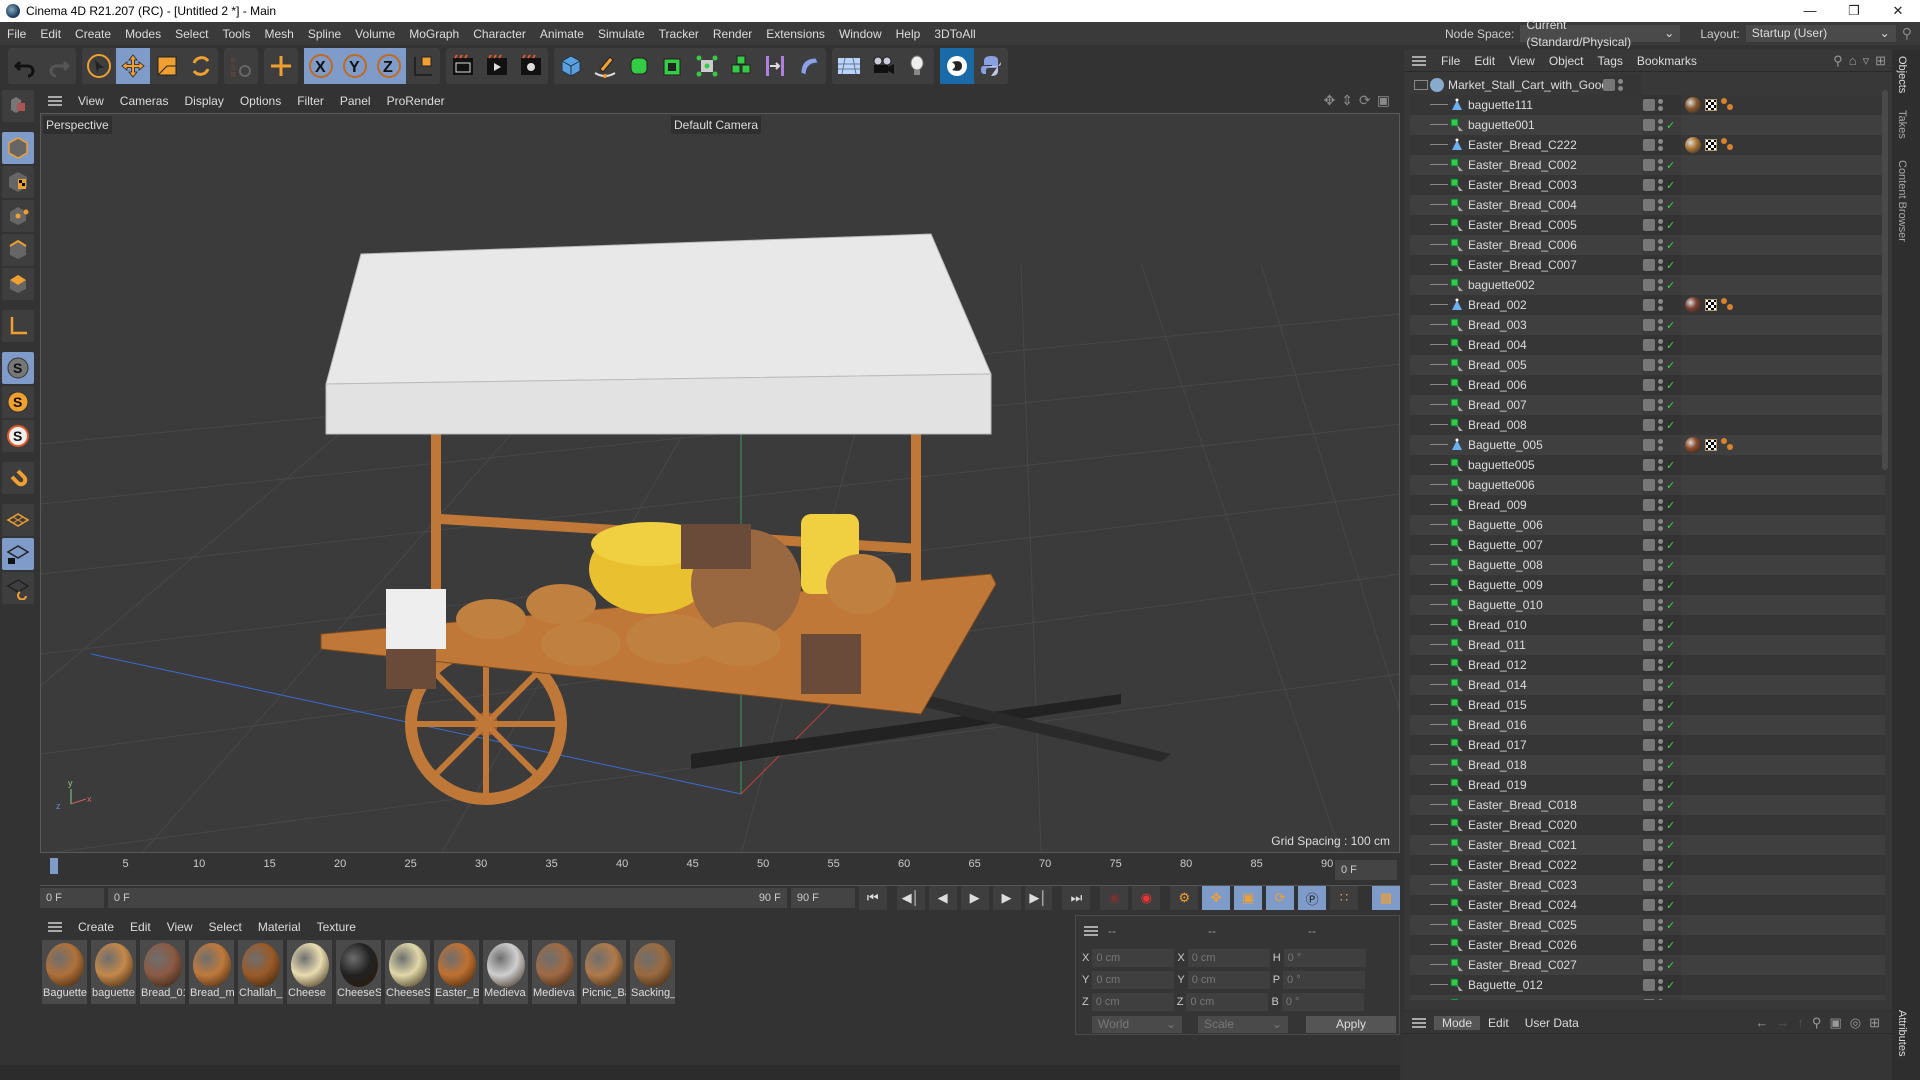 This screenshot has width=1920, height=1080. I want to click on attribute-menu-user-data: User Data, so click(1552, 1023).